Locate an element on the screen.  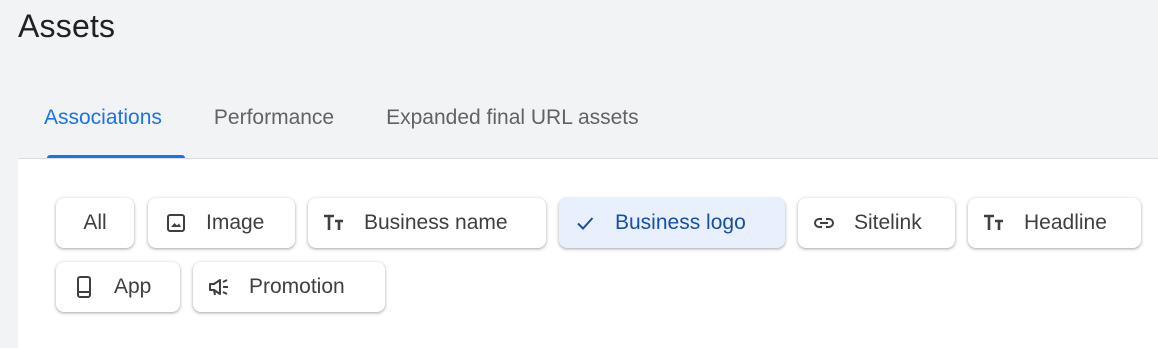
chip-label: All is located at coordinates (95, 222).